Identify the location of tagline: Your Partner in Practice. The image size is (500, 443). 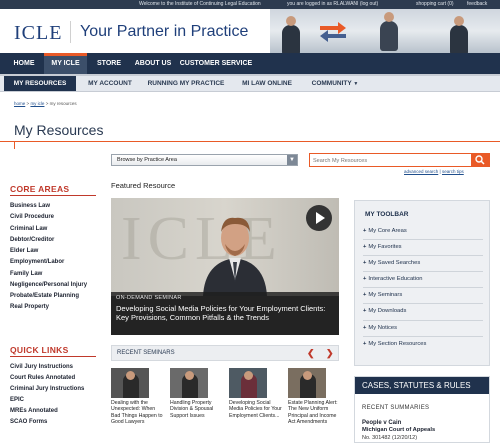
(164, 31).